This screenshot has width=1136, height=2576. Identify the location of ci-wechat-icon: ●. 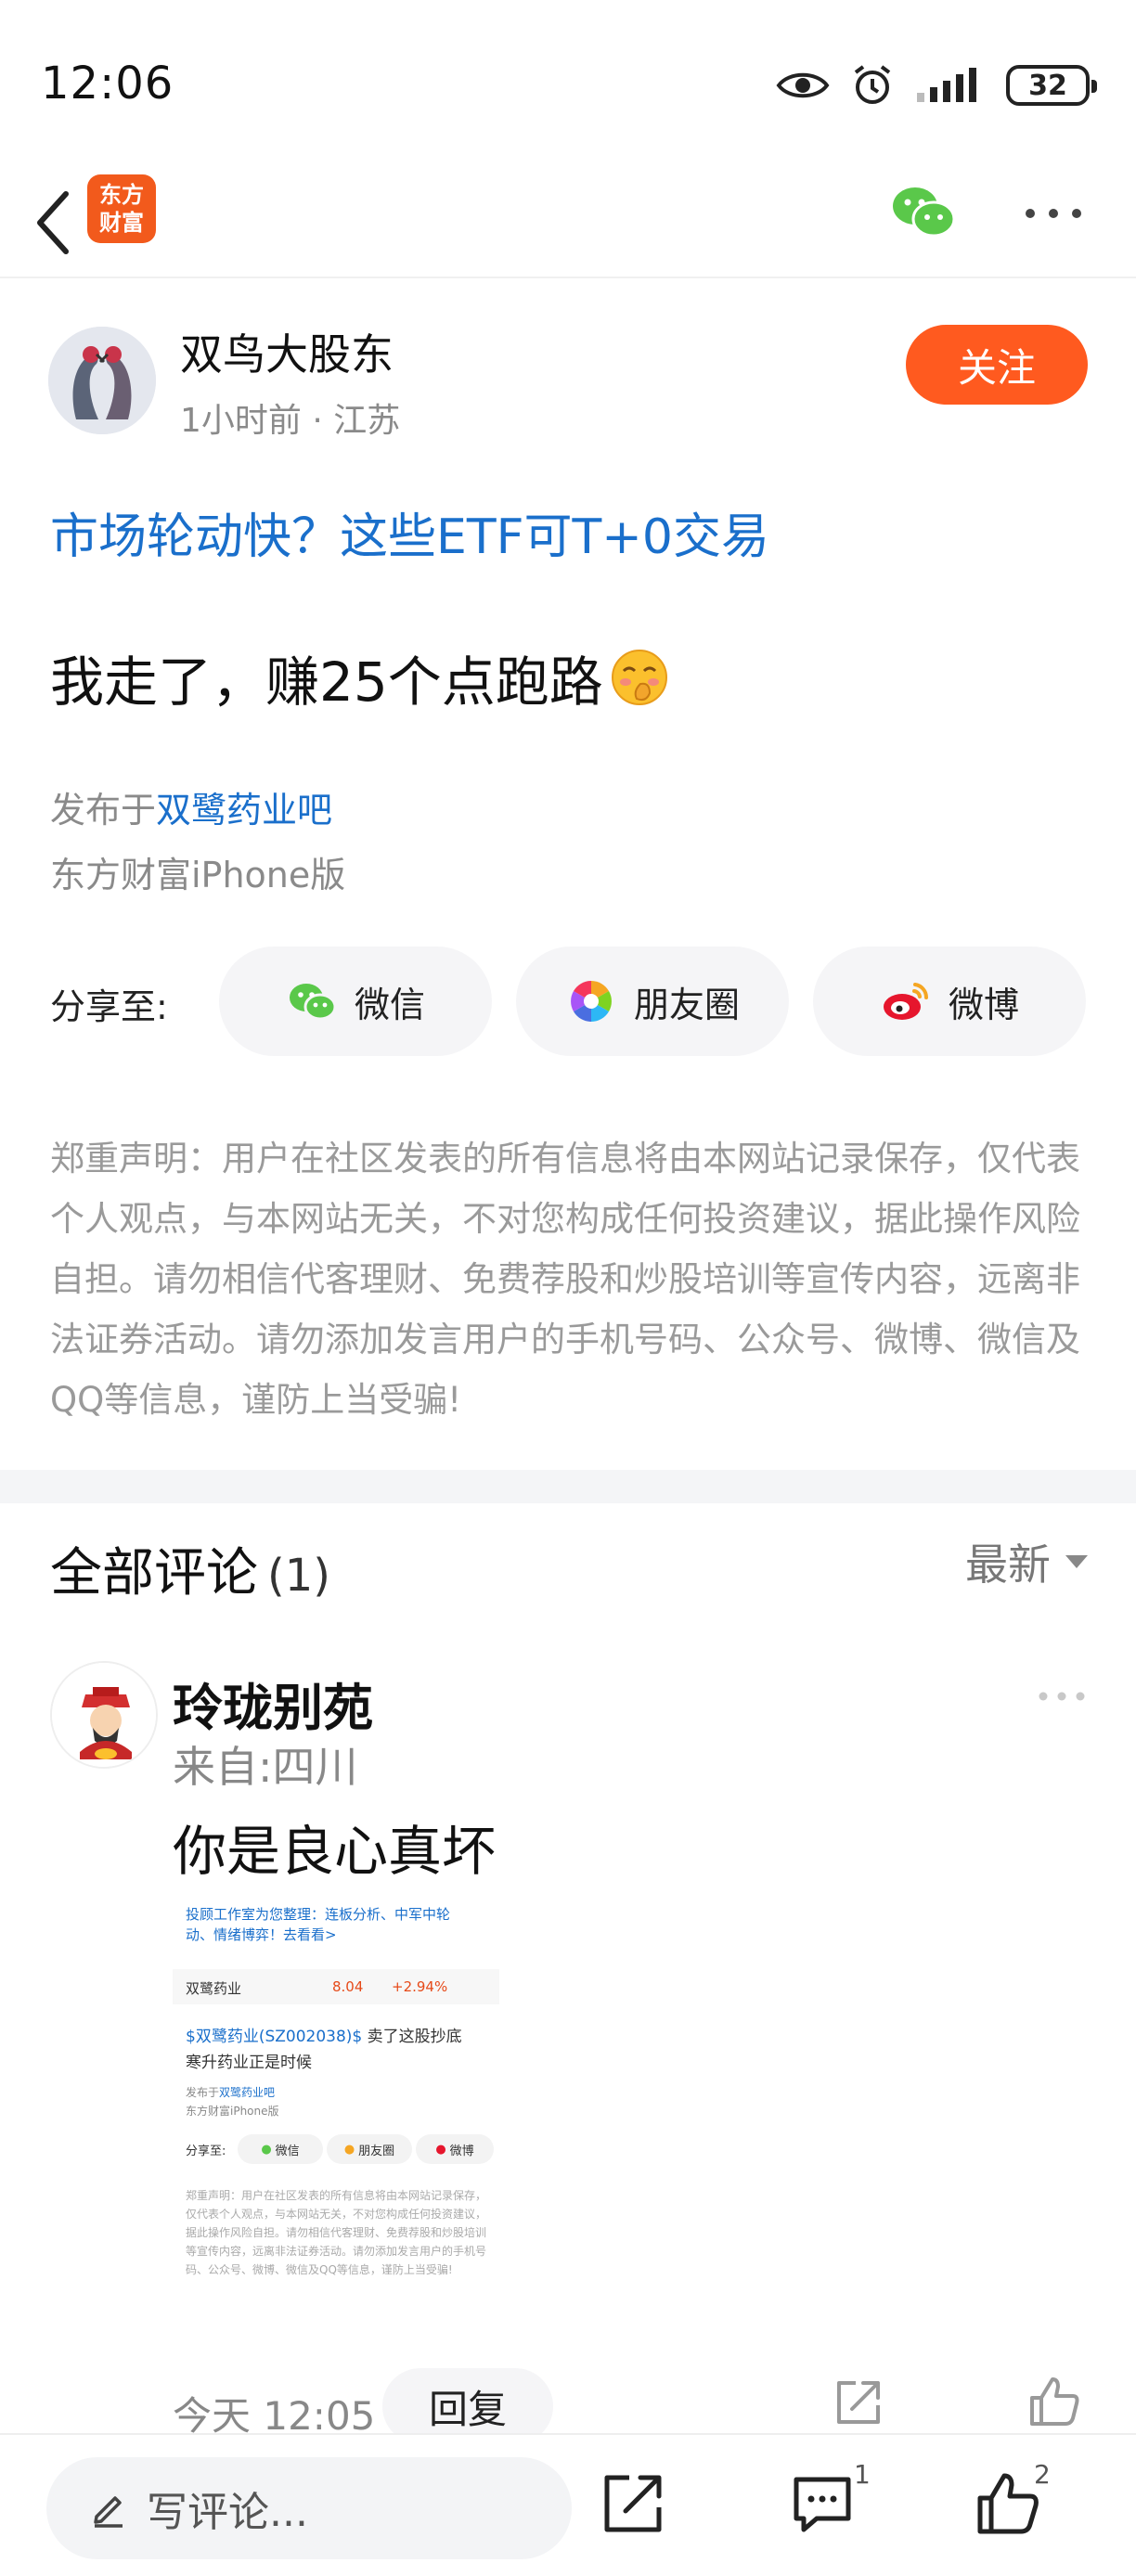
(266, 2149).